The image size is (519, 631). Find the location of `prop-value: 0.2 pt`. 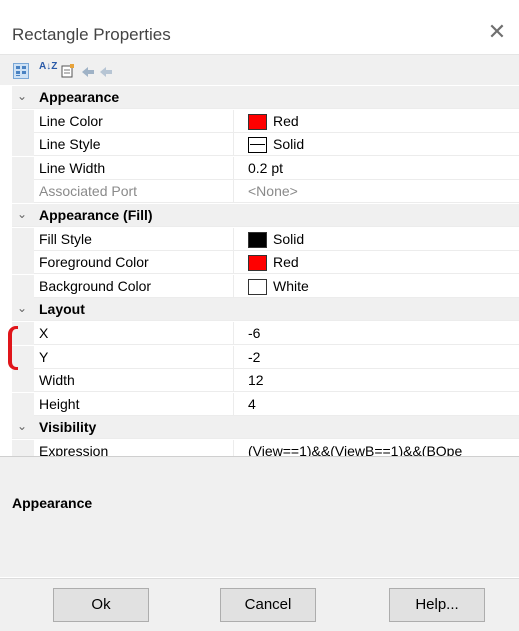

prop-value: 0.2 pt is located at coordinates (265, 168).